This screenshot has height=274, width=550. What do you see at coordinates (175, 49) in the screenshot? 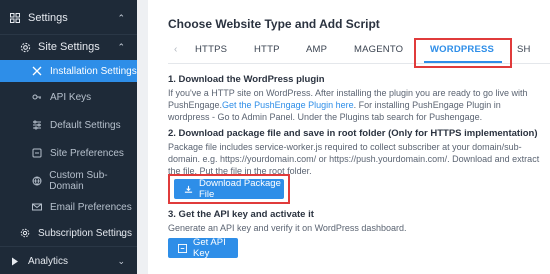
I see `chevron-left-icon: ‹` at bounding box center [175, 49].